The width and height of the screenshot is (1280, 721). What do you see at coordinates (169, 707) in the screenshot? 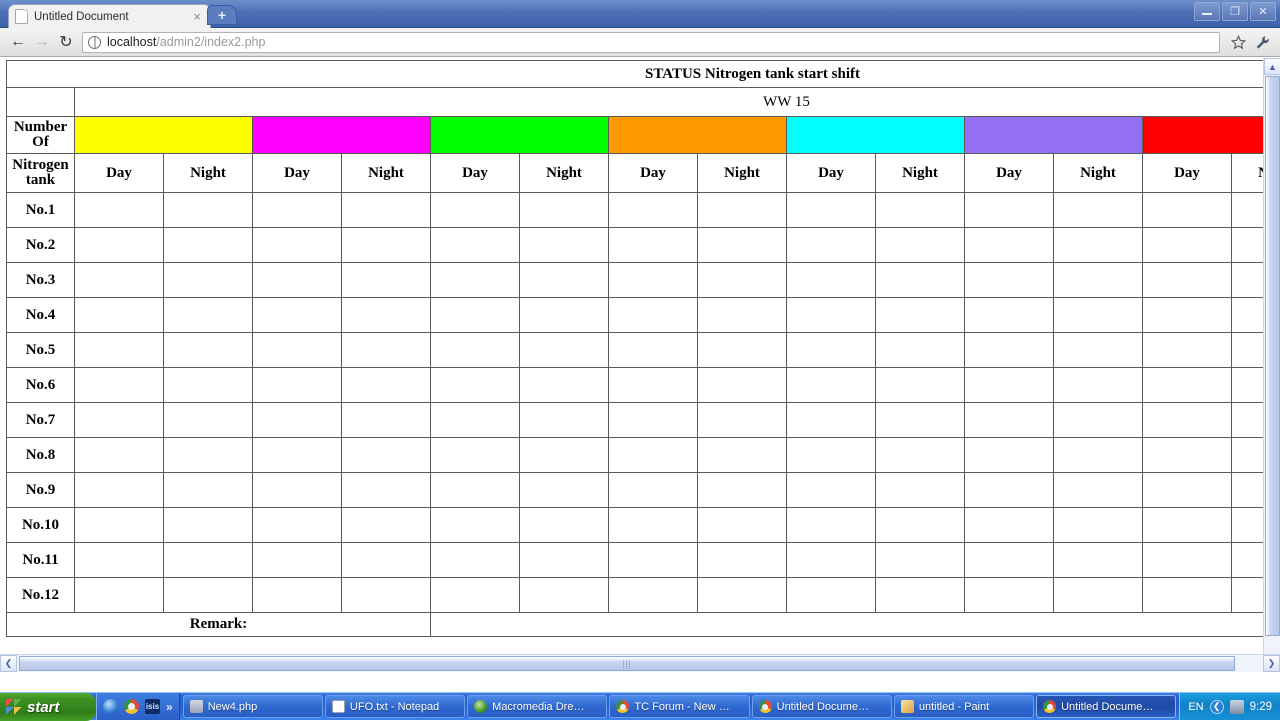
I see `chevron-right-icon: »` at bounding box center [169, 707].